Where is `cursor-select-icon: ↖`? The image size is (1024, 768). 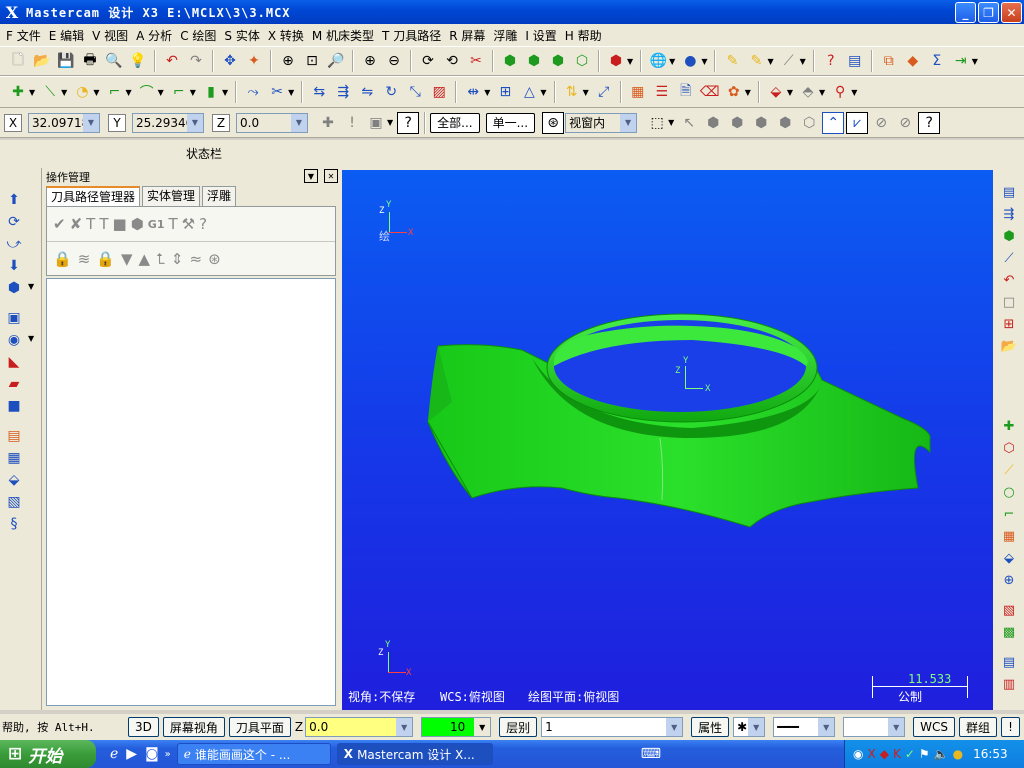 cursor-select-icon: ↖ is located at coordinates (689, 123).